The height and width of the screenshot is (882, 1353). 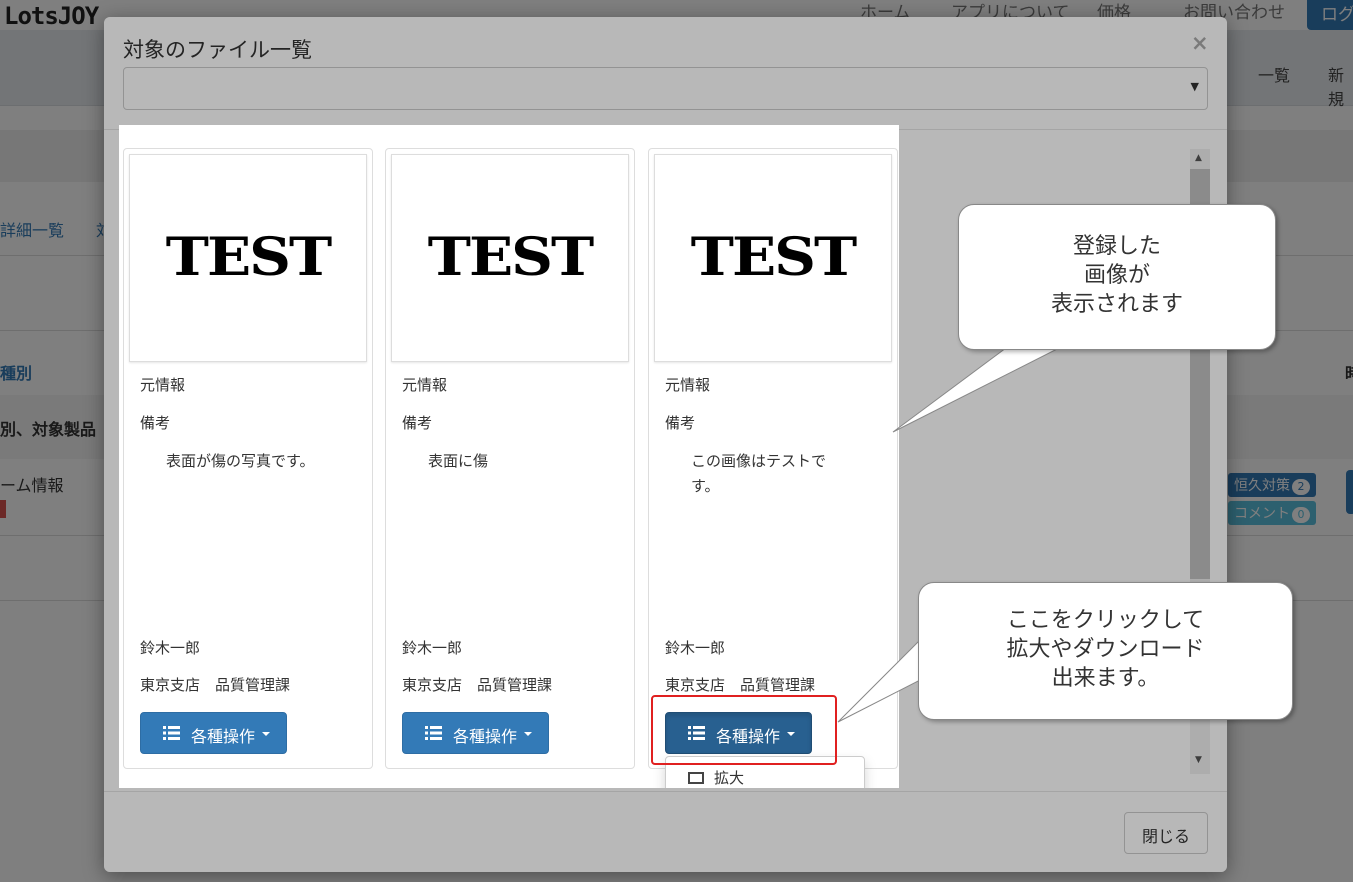 I want to click on highlight-box, so click(x=744, y=730).